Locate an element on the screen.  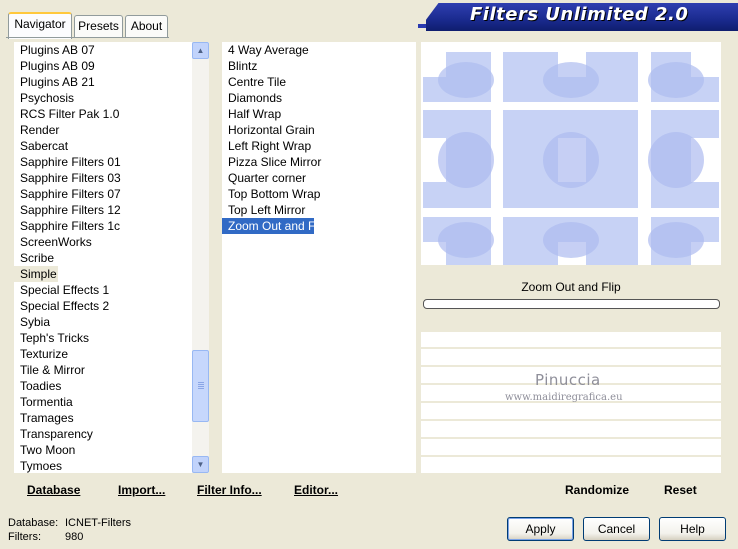
filters-label: Filters: is located at coordinates (24, 537).